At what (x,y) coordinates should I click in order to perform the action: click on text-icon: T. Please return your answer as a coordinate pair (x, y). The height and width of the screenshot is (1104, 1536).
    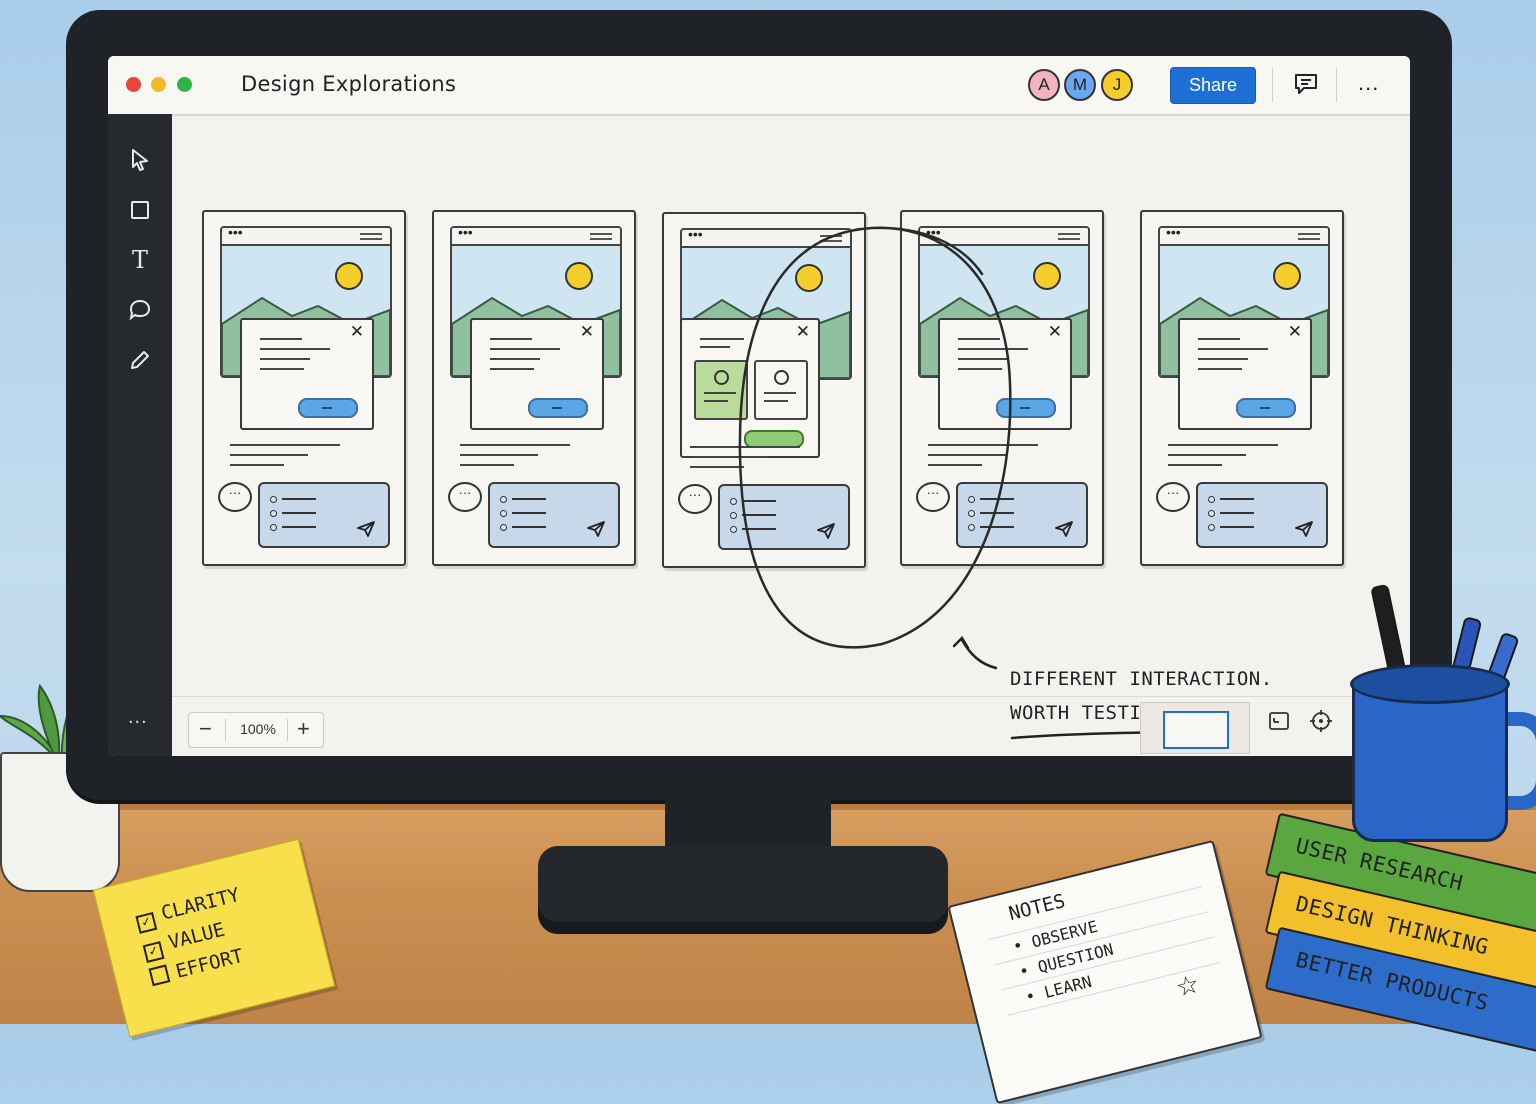
    Looking at the image, I should click on (140, 260).